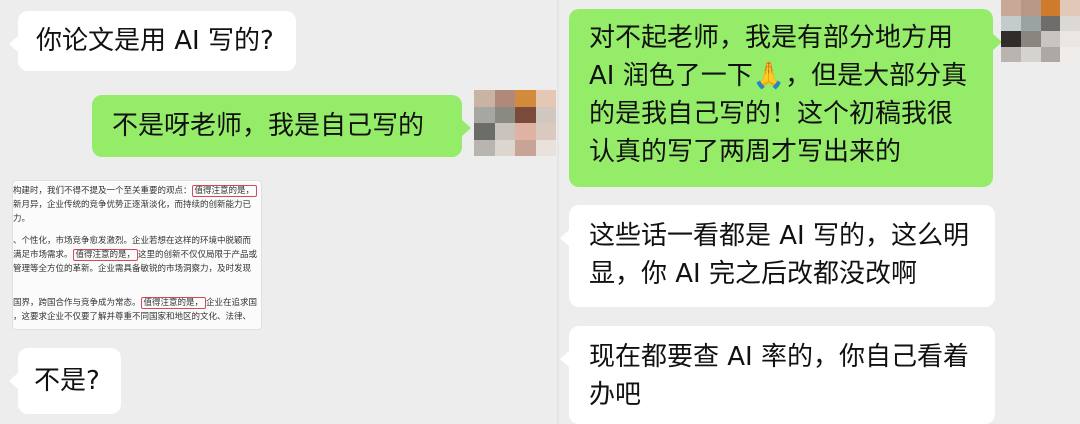  What do you see at coordinates (132, 205) in the screenshot?
I see `doc-line: 新月异，企业传统的竞争优势正逐渐淡化，而持续的创新能力已` at bounding box center [132, 205].